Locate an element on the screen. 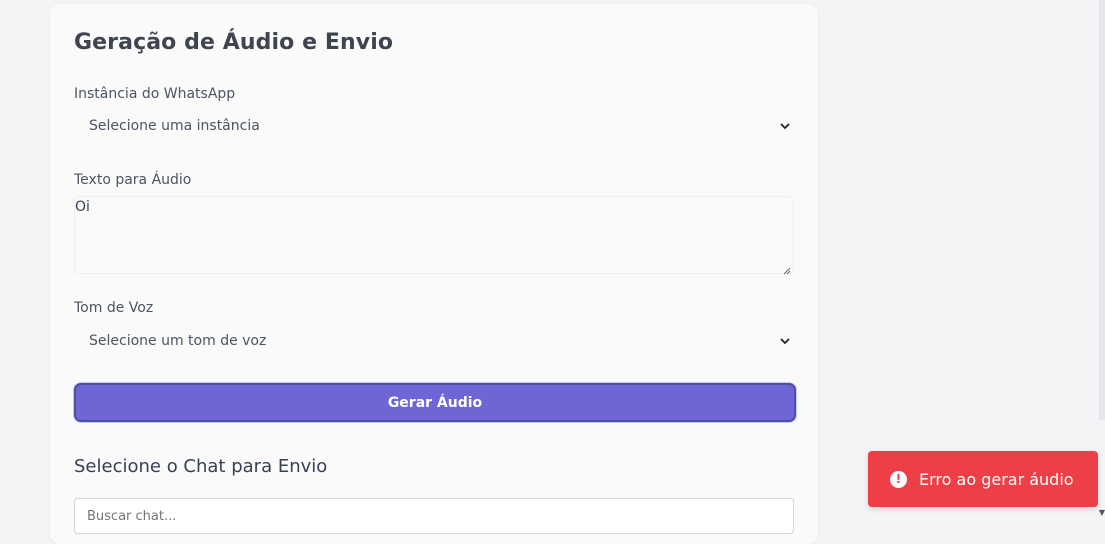 Image resolution: width=1105 pixels, height=544 pixels. voice-select-value: Selecione um tom de voz is located at coordinates (178, 341).